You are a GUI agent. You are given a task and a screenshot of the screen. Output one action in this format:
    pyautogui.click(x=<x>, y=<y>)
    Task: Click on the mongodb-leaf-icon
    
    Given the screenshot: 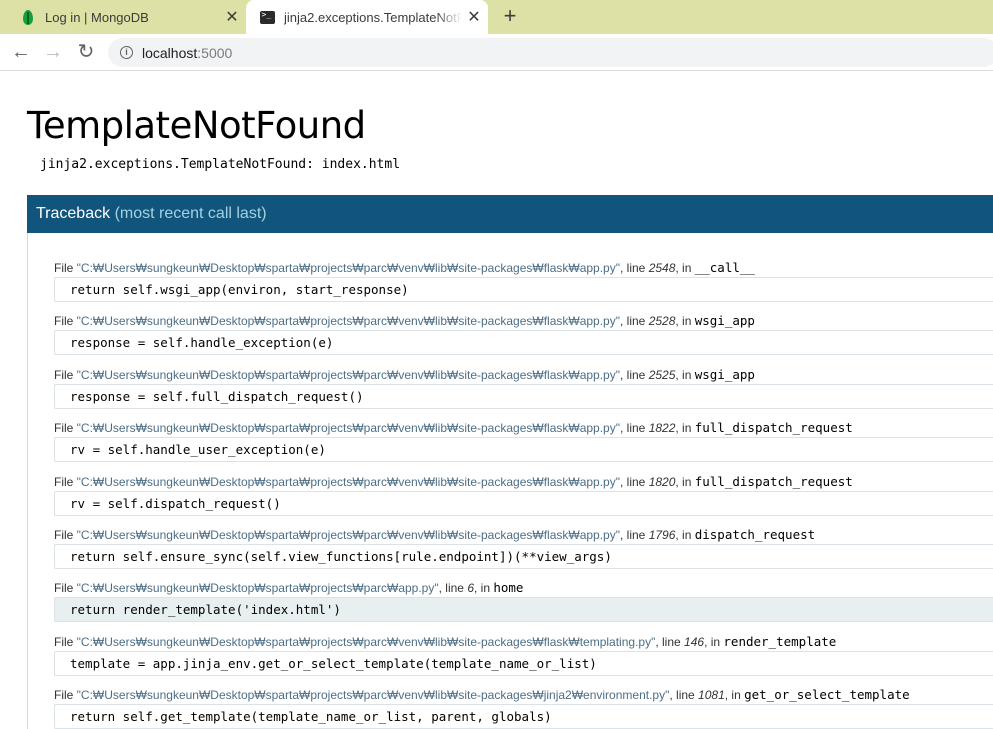 What is the action you would take?
    pyautogui.click(x=28, y=17)
    